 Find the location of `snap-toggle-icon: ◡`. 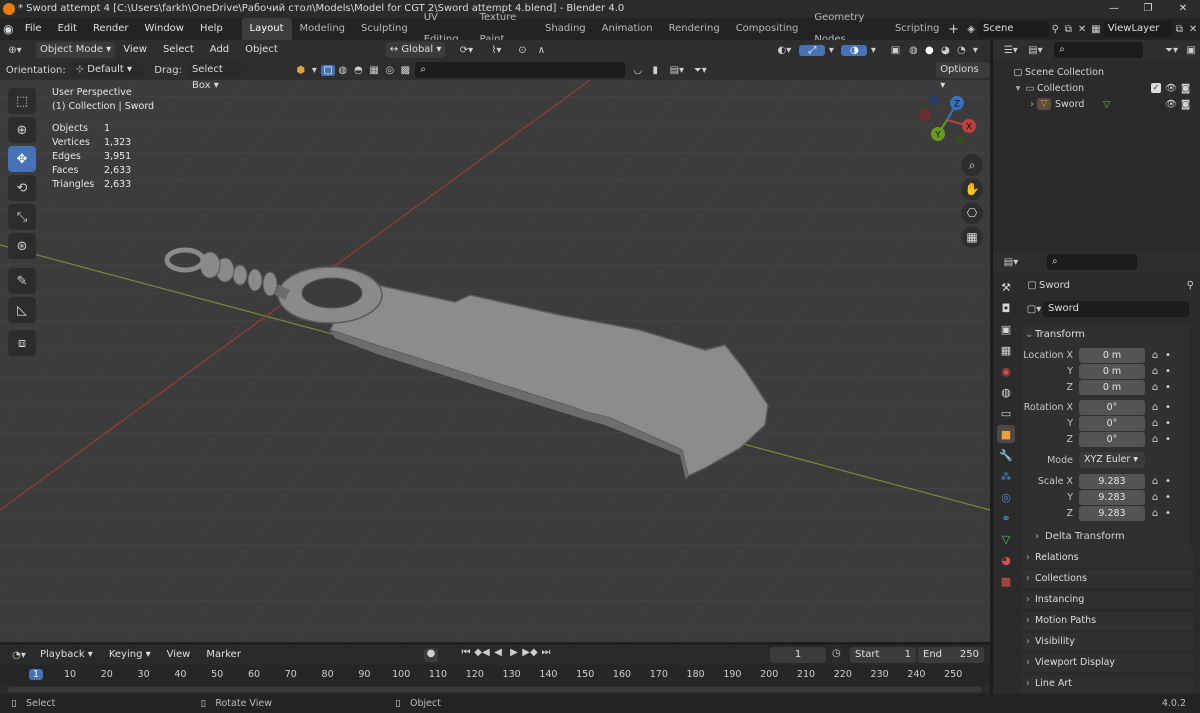

snap-toggle-icon: ◡ is located at coordinates (638, 70).